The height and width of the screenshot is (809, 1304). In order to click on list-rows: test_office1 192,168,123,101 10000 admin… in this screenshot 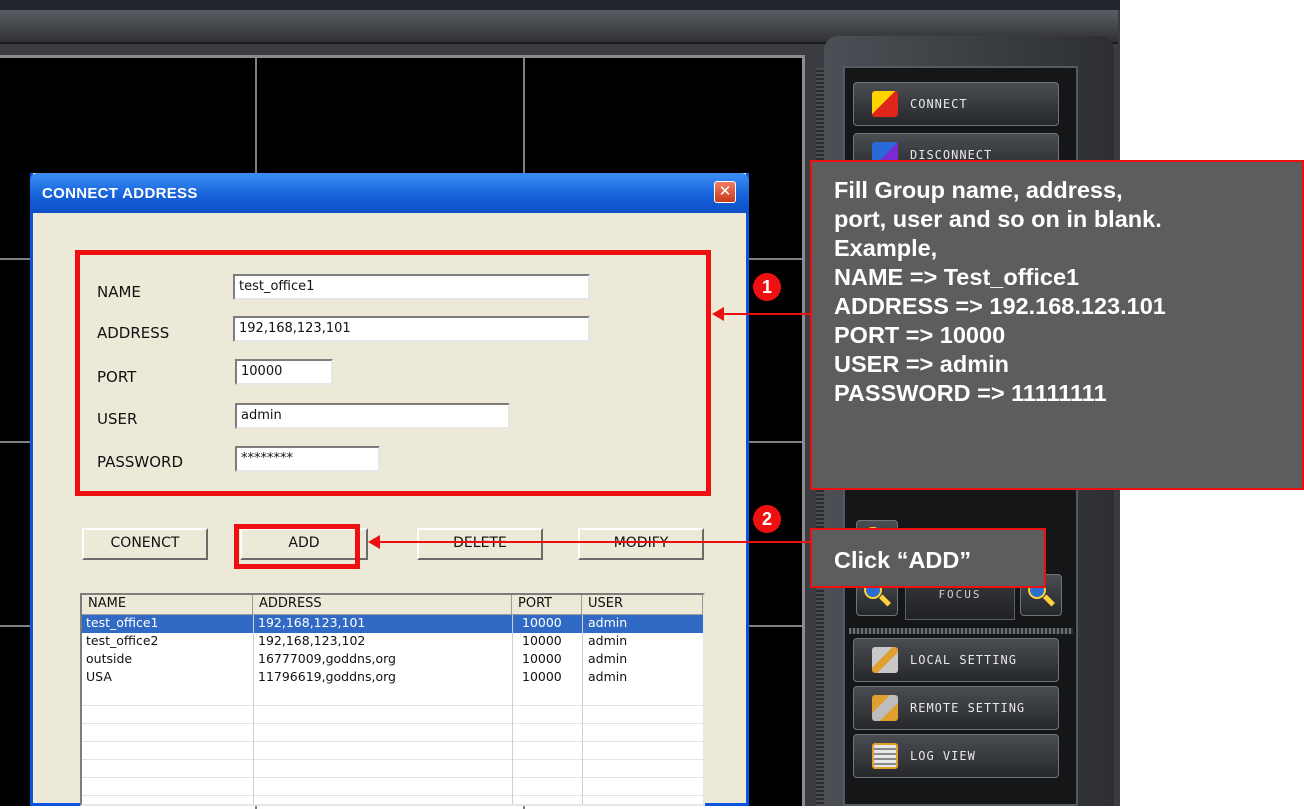, I will do `click(392, 651)`.